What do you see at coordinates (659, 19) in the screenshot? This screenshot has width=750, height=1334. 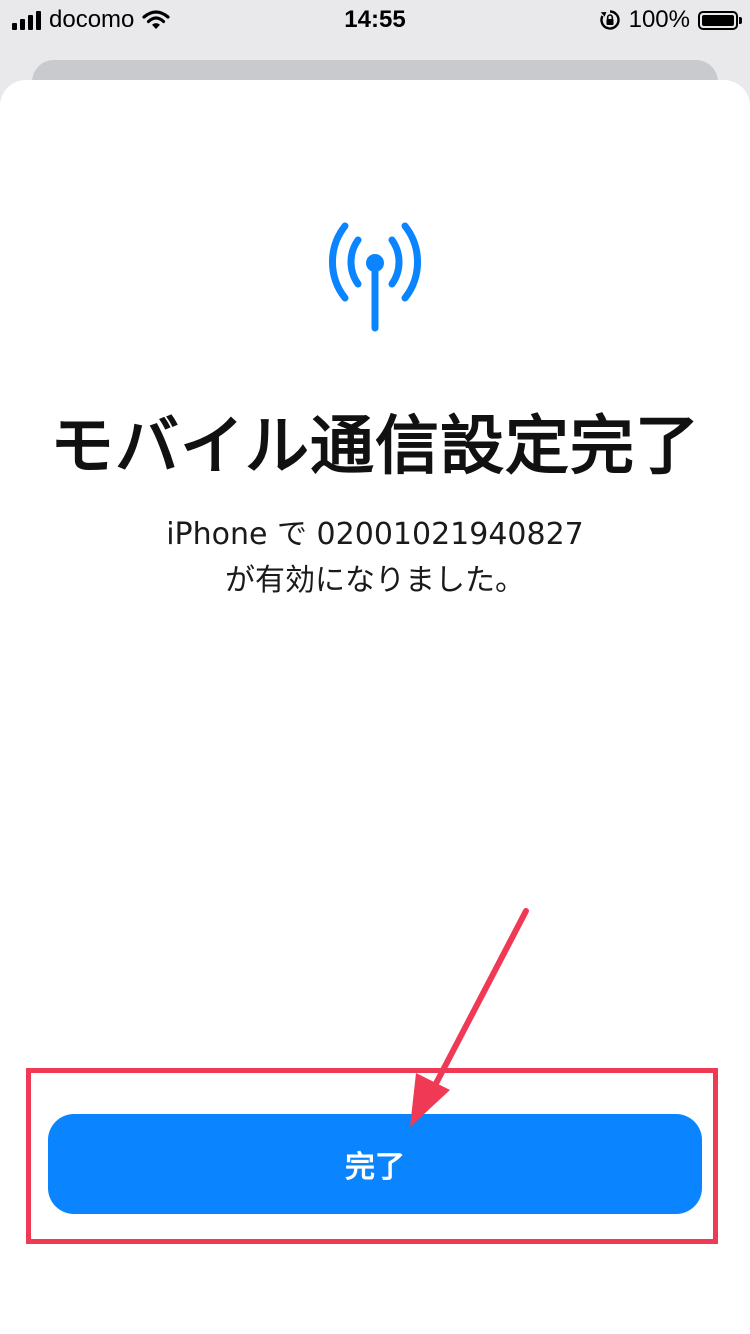 I see `battery-percent: 100%` at bounding box center [659, 19].